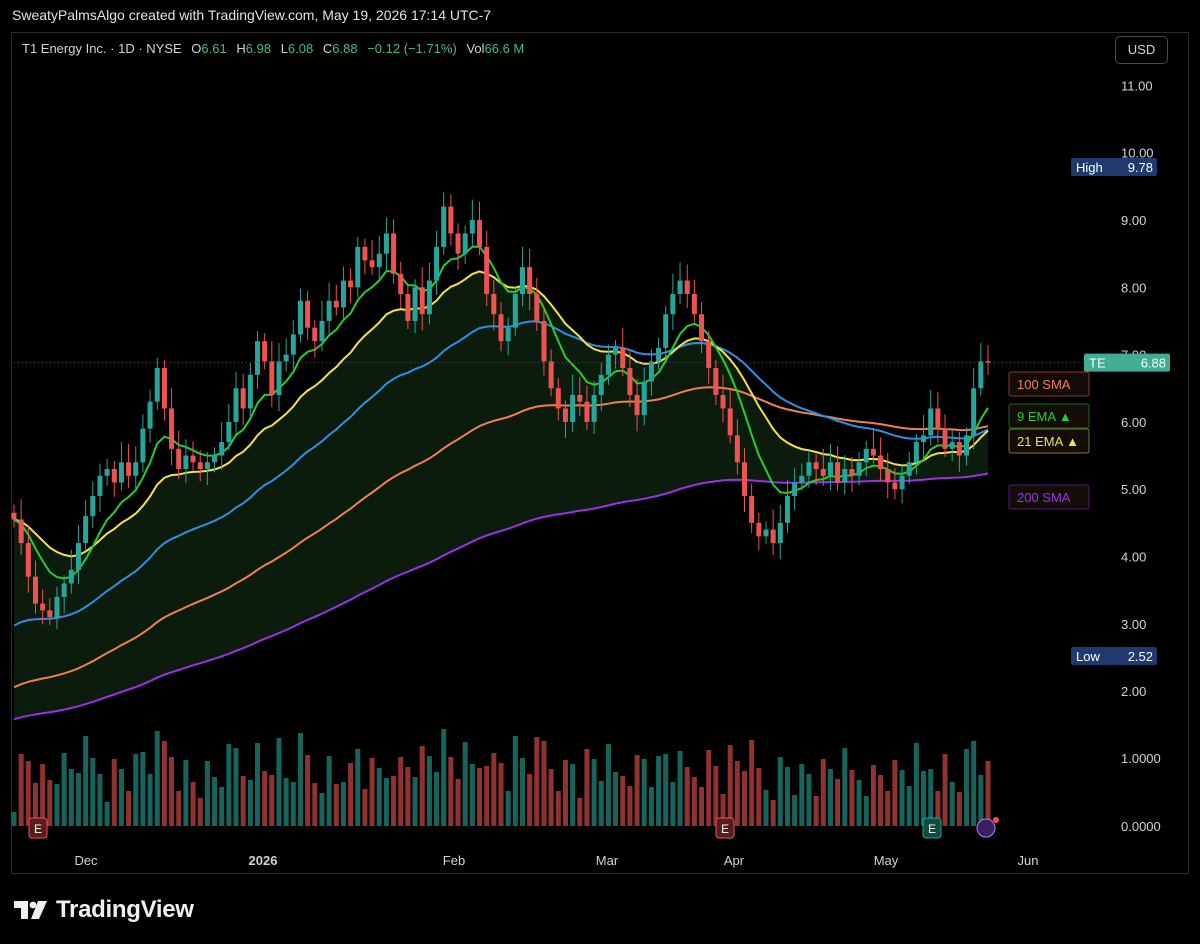 The height and width of the screenshot is (944, 1200). What do you see at coordinates (1044, 416) in the screenshot?
I see `indicator-label: 9 EMA ▲` at bounding box center [1044, 416].